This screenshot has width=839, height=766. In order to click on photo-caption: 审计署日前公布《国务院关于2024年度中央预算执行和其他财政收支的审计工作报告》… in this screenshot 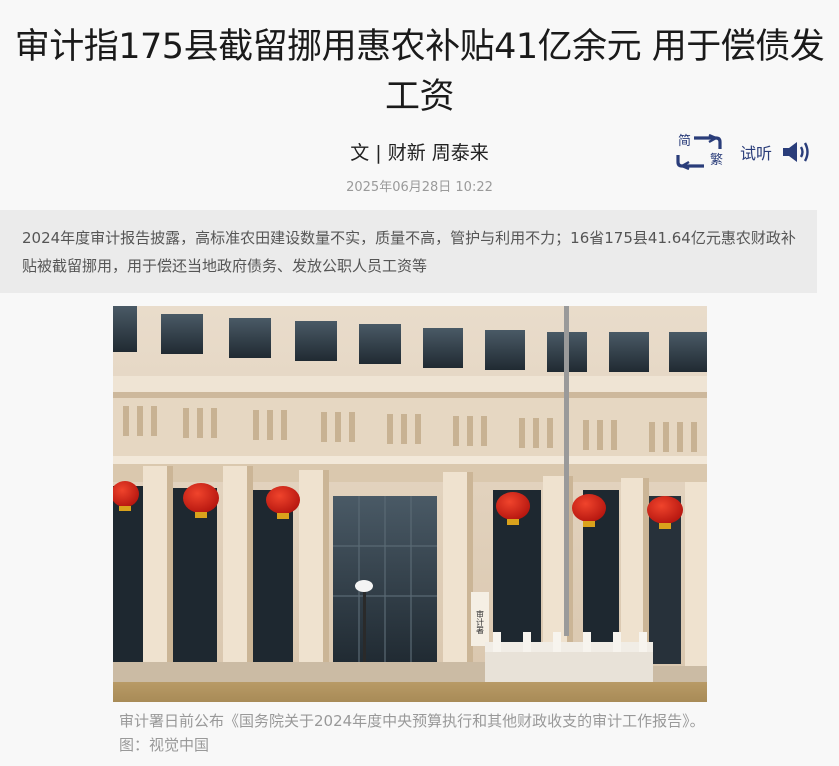, I will do `click(412, 733)`.